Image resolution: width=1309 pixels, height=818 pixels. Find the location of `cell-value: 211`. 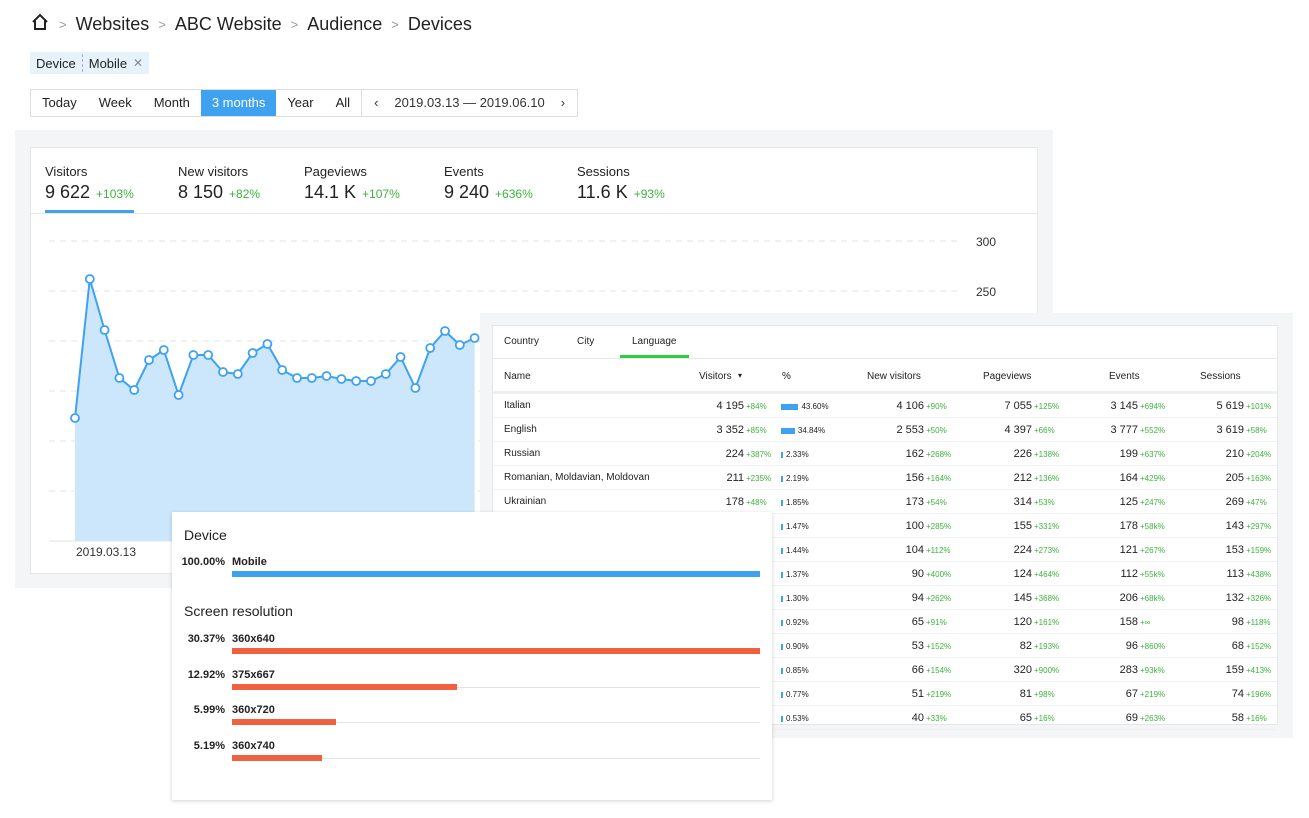

cell-value: 211 is located at coordinates (735, 478).